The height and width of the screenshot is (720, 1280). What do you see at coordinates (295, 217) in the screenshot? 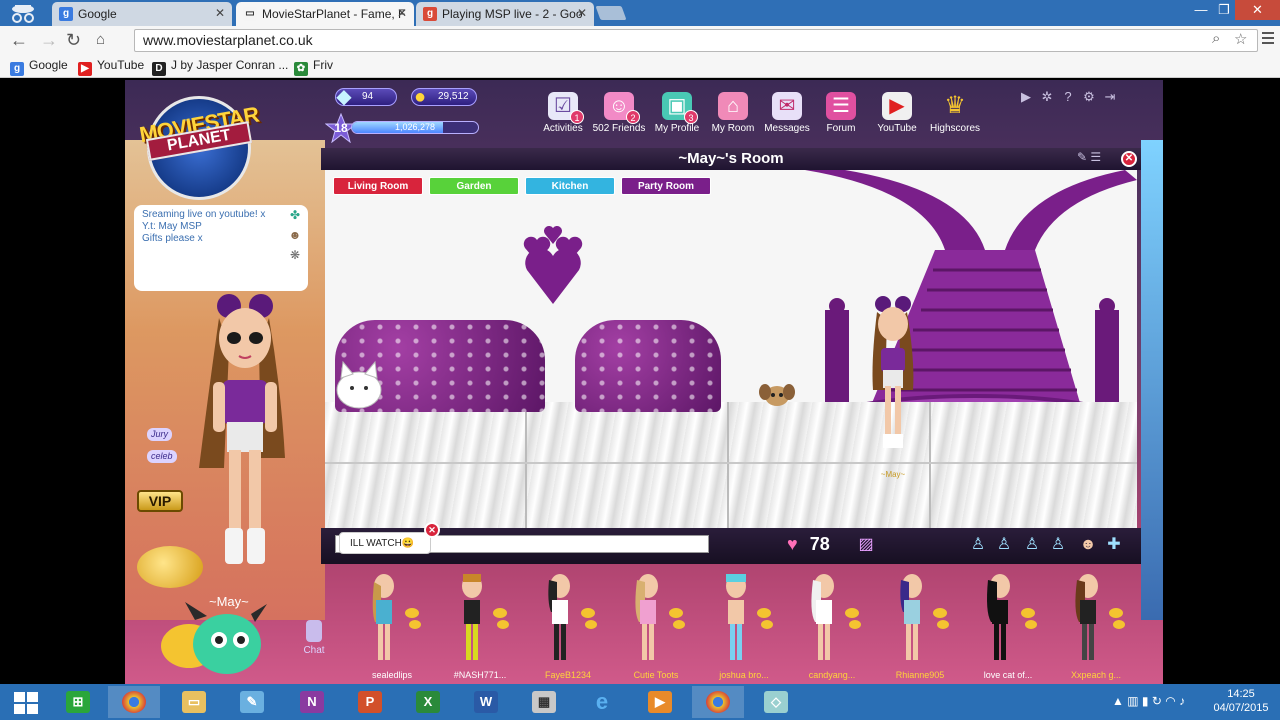
I see `pose-icon: ✤` at bounding box center [295, 217].